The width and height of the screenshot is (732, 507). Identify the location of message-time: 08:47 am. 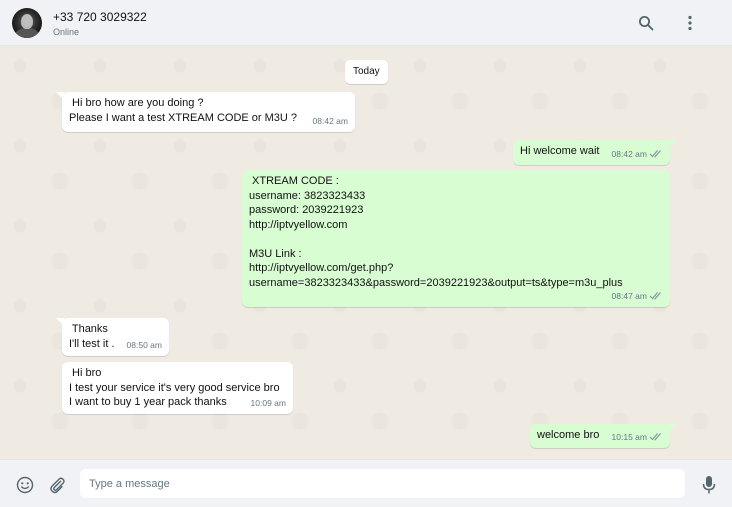
(629, 295).